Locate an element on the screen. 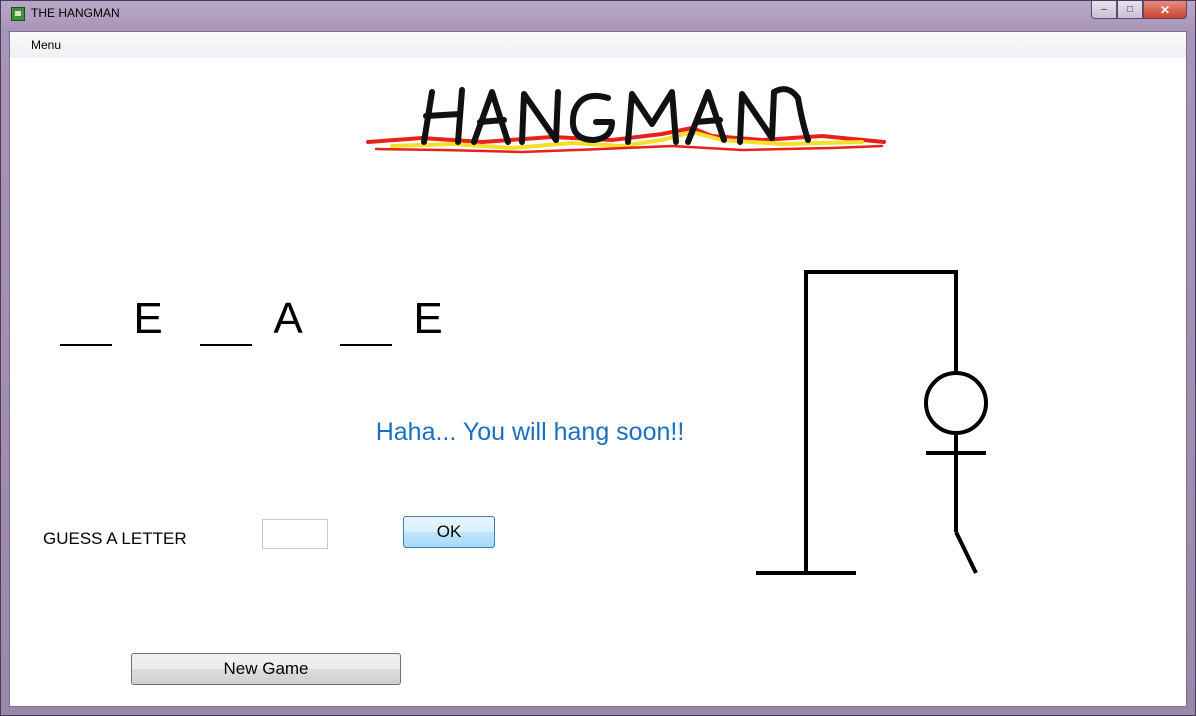  window-controls: – □ ✕ is located at coordinates (1139, 10).